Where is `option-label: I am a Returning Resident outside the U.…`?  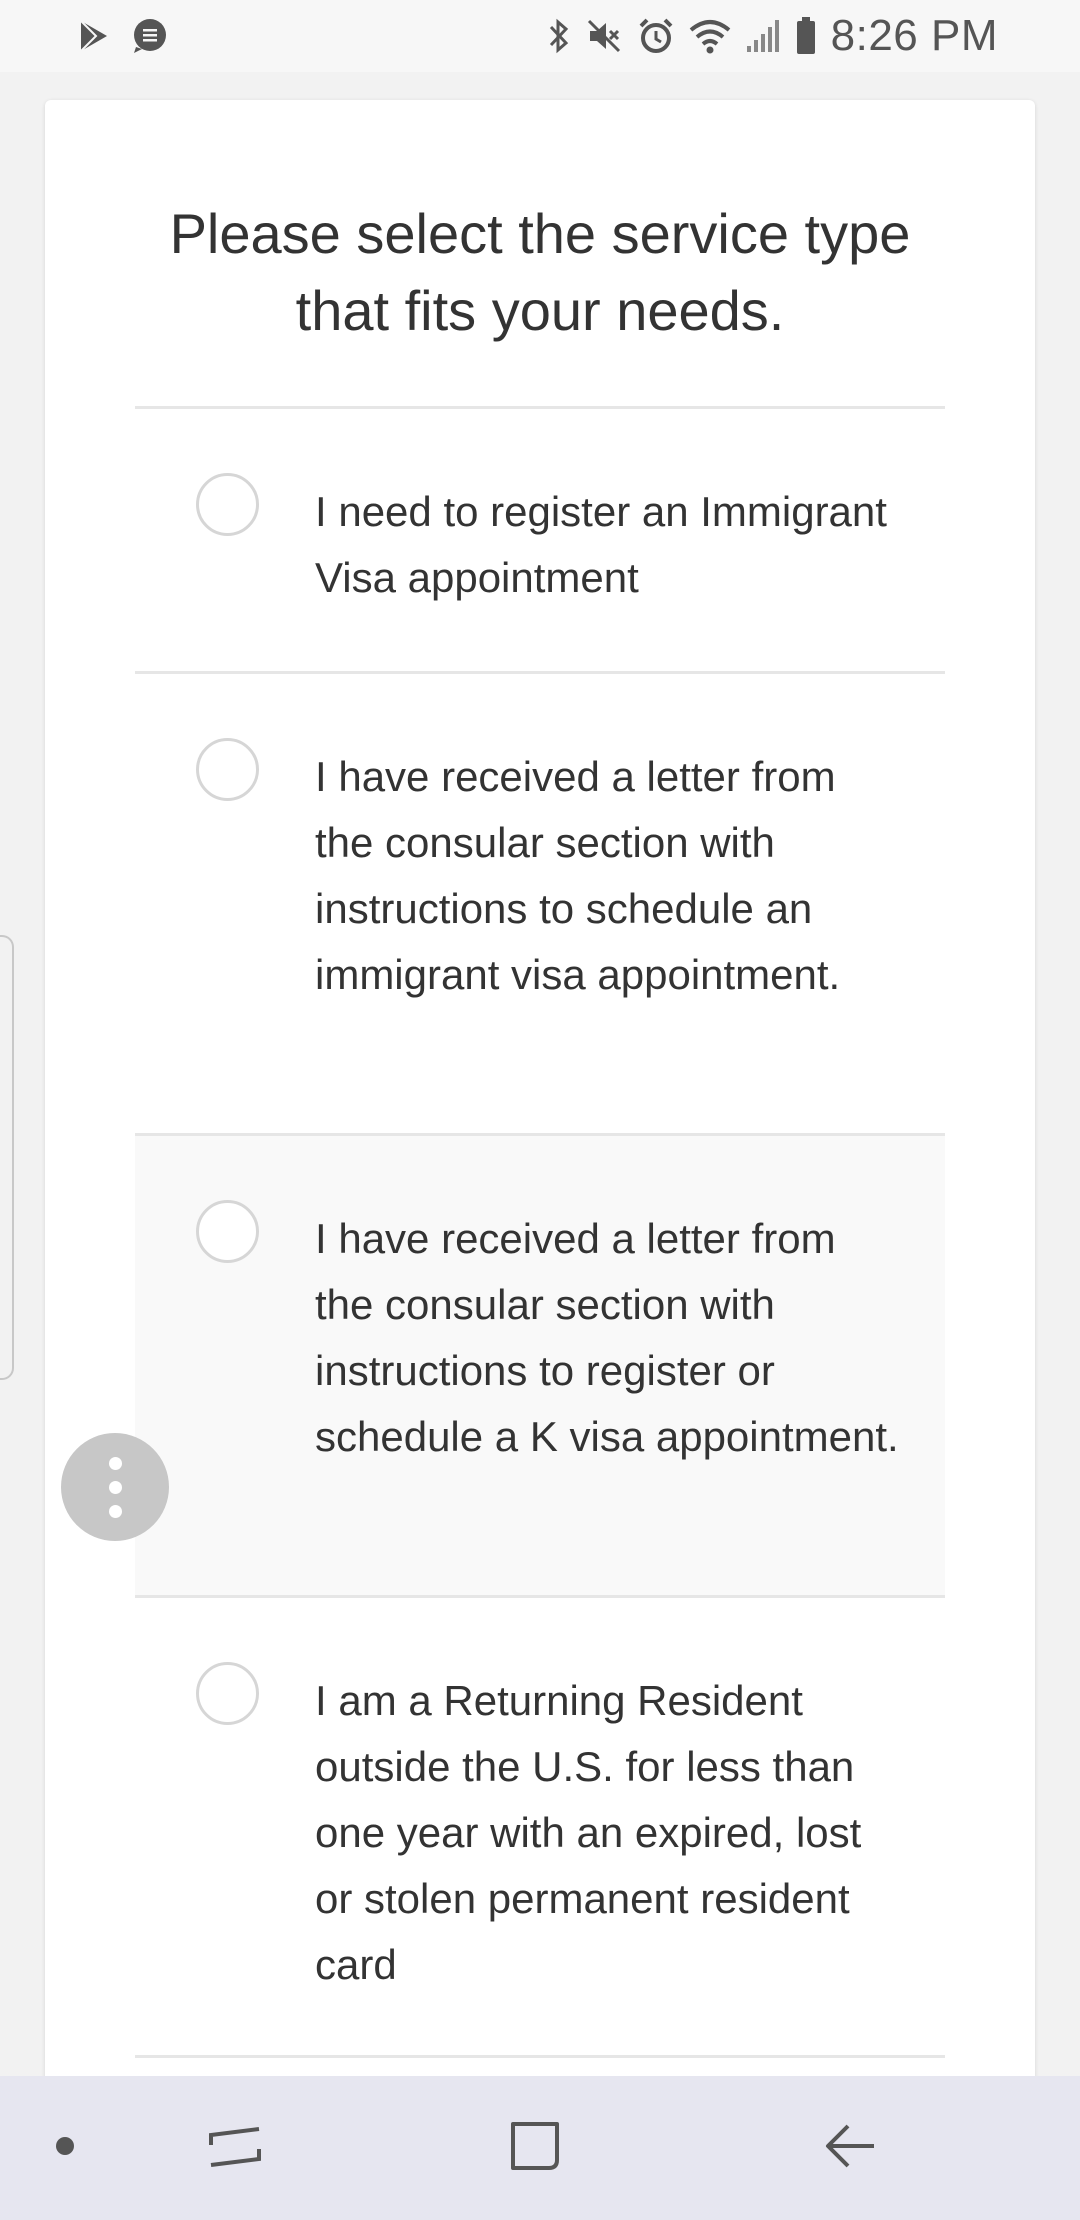 option-label: I am a Returning Resident outside the U.… is located at coordinates (588, 1832).